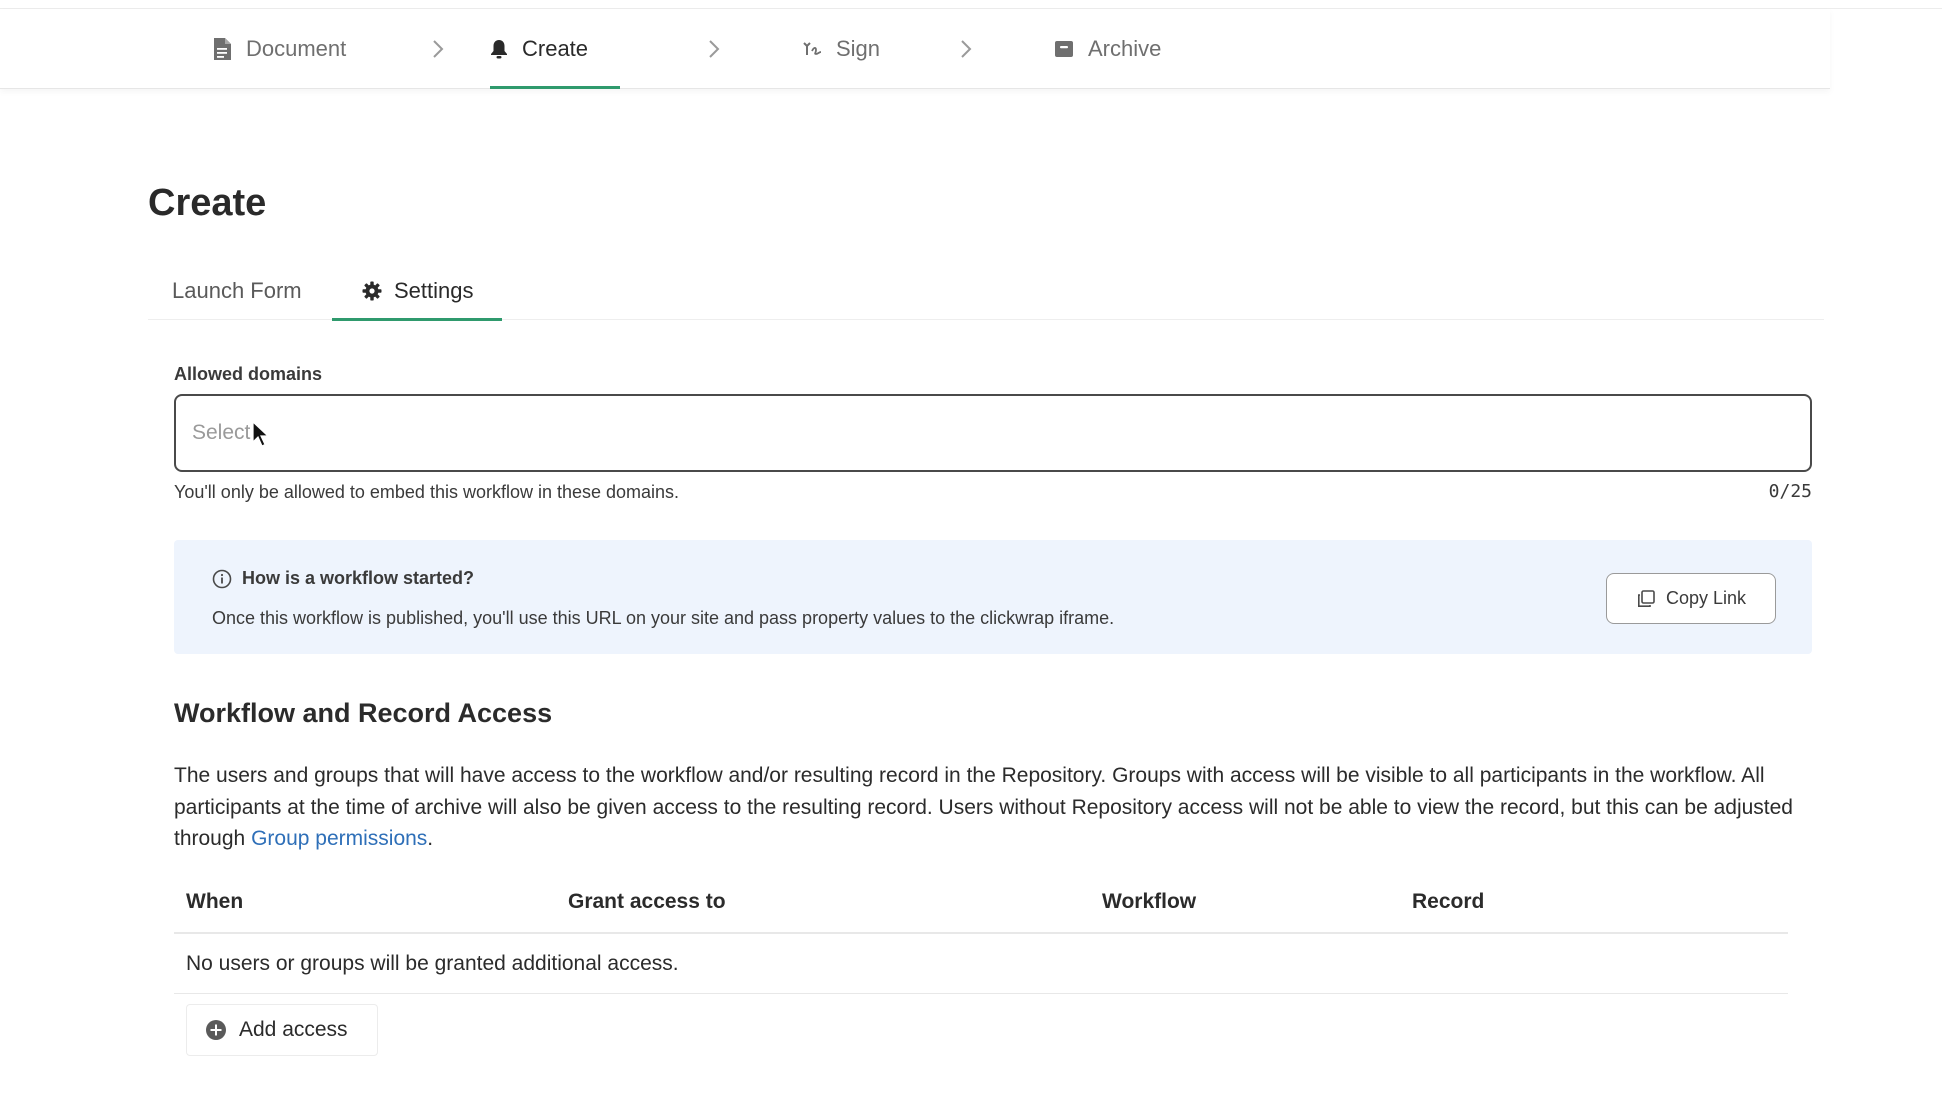 This screenshot has height=1102, width=1942. Describe the element at coordinates (981, 905) in the screenshot. I see `table-header: When Grant access to Workflow Record` at that location.